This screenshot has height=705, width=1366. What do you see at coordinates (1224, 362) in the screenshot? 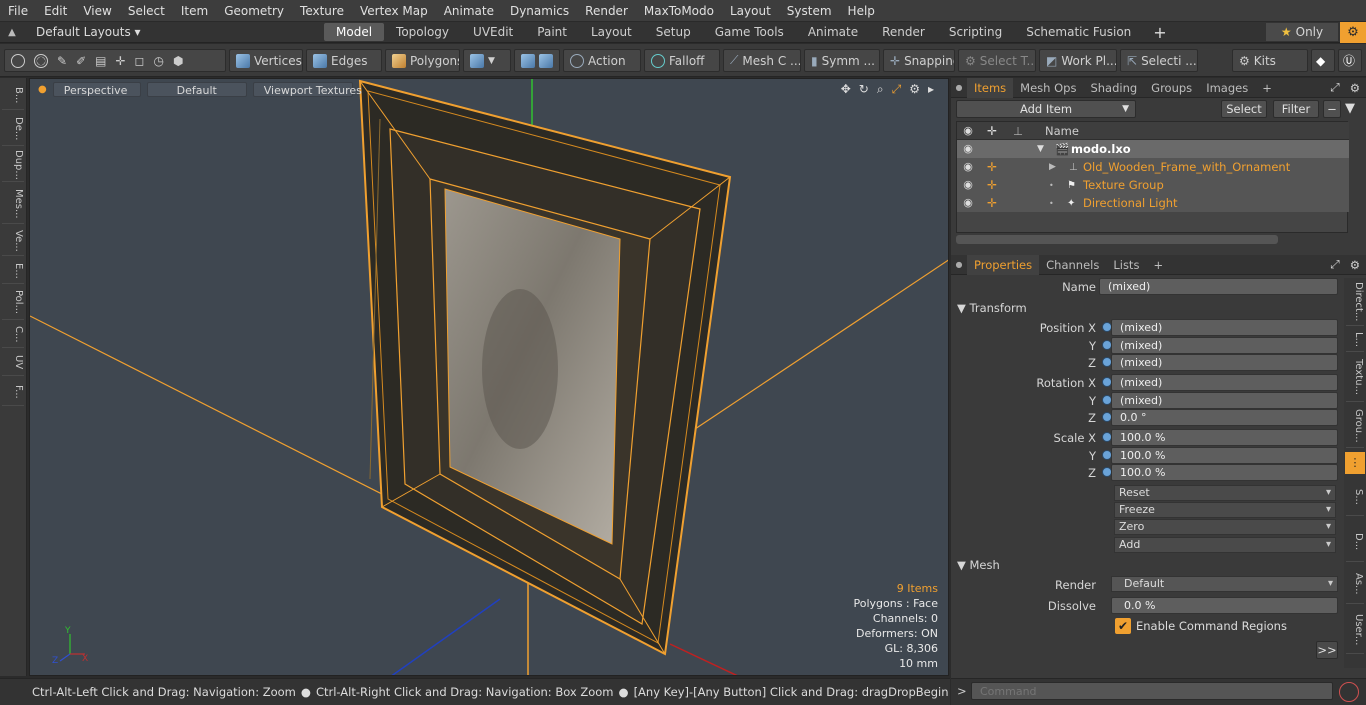
I see `position-z-field: (mixed)` at bounding box center [1224, 362].